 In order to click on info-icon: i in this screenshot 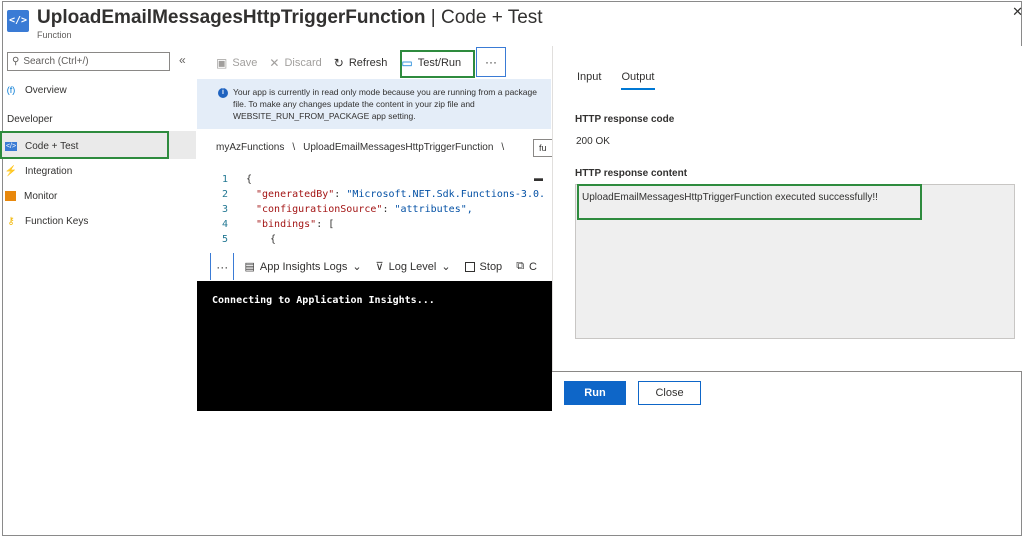, I will do `click(223, 93)`.